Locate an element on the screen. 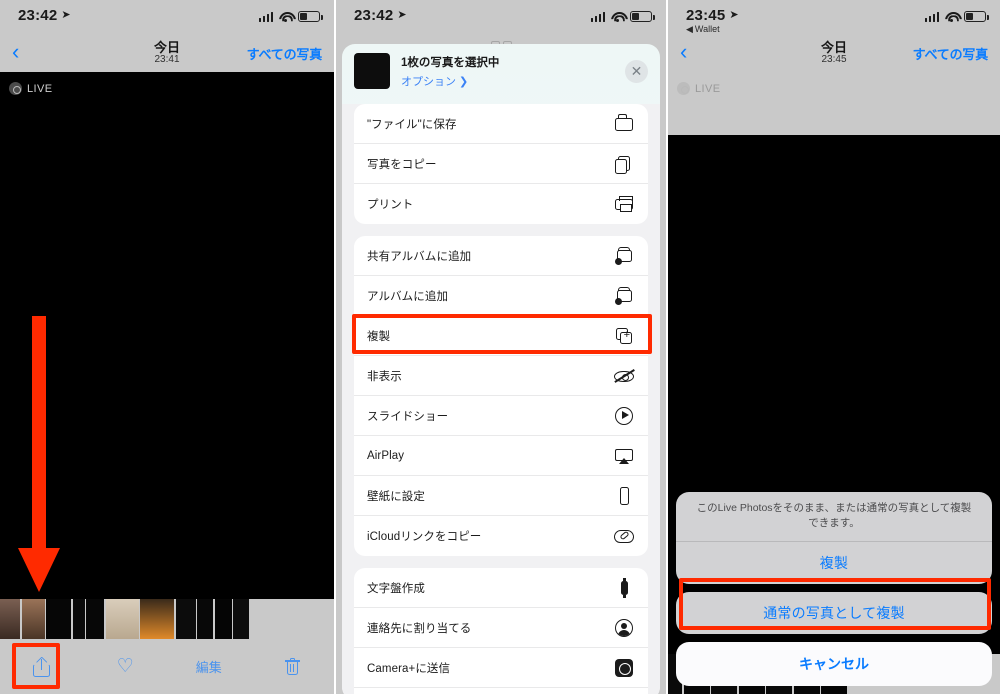 Image resolution: width=1000 pixels, height=694 pixels. share-sheet-row: 連絡先に割り当てる is located at coordinates (501, 628).